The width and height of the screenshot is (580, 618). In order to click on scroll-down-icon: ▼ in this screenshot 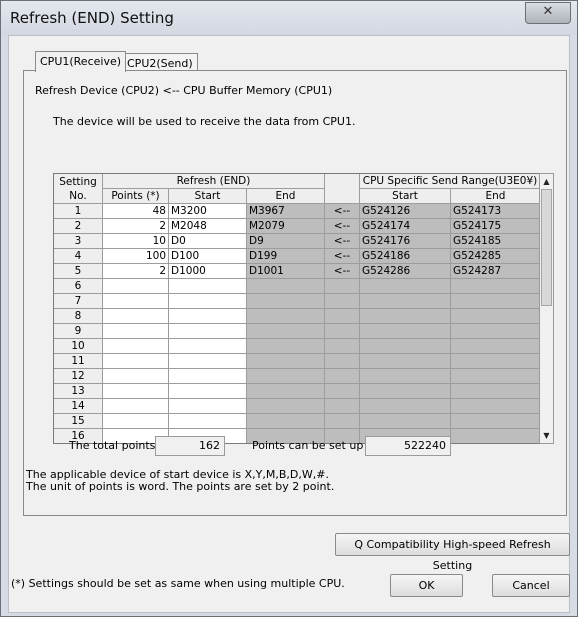, I will do `click(546, 435)`.